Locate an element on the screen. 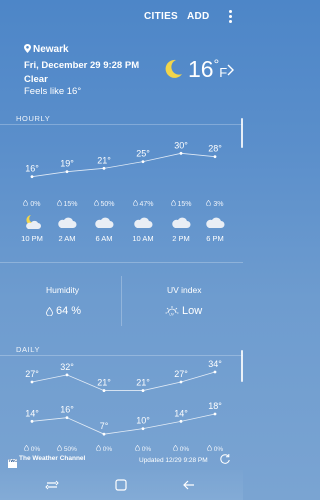  hourly-temp-label: 30° is located at coordinates (181, 145).